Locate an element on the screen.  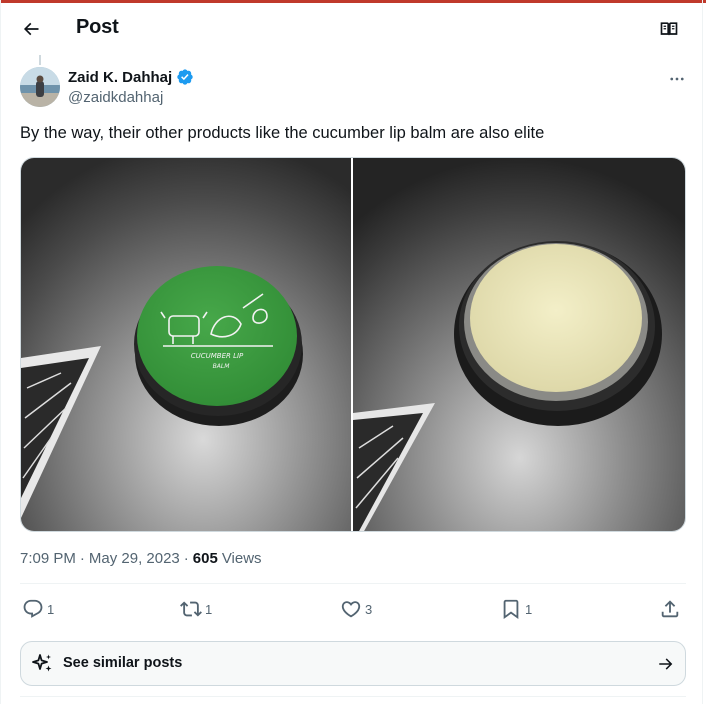
reply-icon is located at coordinates (33, 608).